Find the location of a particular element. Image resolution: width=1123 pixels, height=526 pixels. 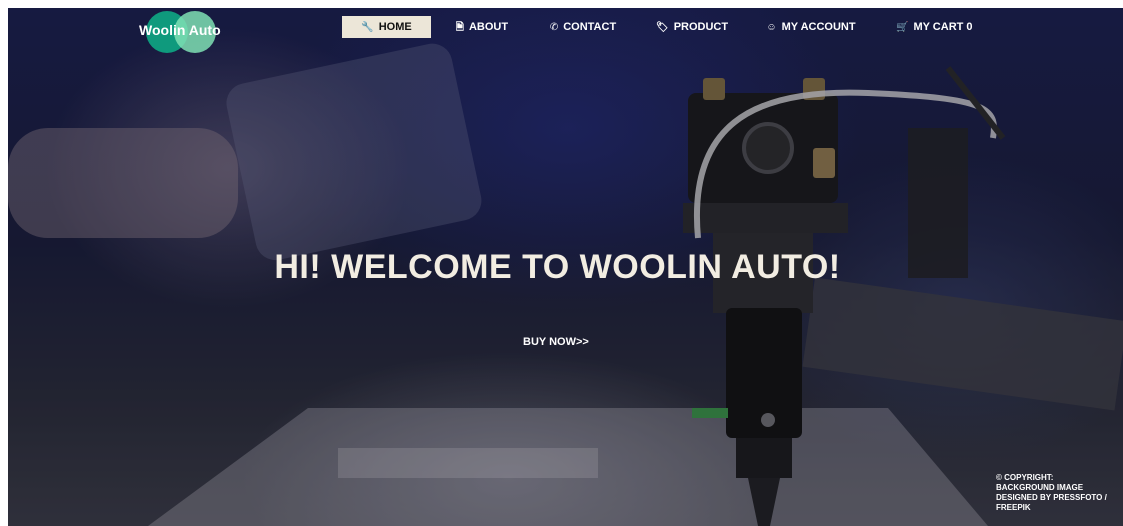

nav-item-my-account: ☺ MY ACCOUNT is located at coordinates (811, 27).